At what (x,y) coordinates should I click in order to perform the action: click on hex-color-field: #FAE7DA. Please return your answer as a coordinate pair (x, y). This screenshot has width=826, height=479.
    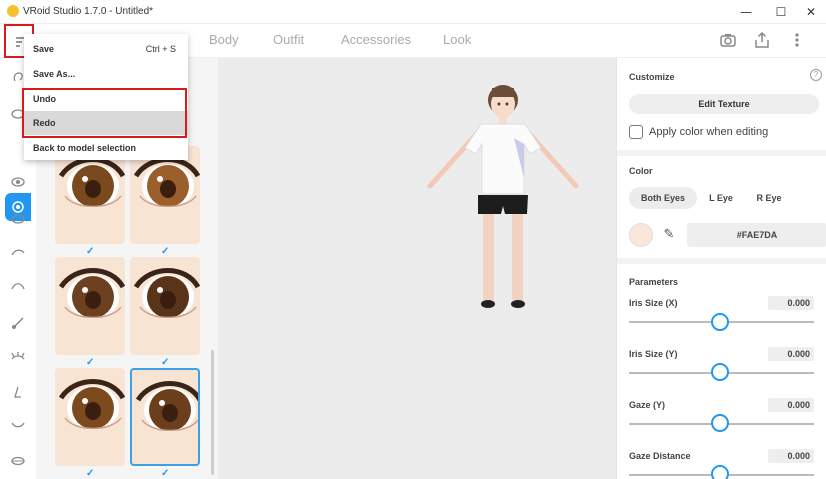
    Looking at the image, I should click on (756, 235).